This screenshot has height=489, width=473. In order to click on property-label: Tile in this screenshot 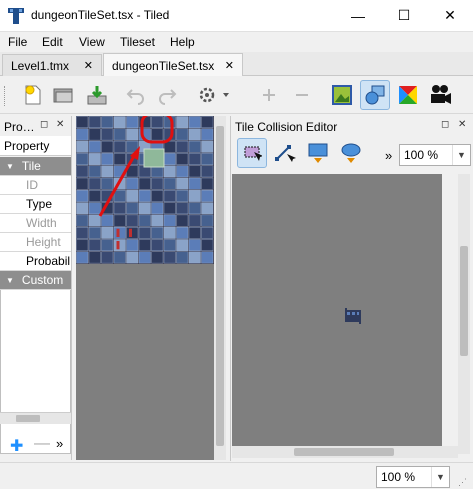, I will do `click(31, 166)`.